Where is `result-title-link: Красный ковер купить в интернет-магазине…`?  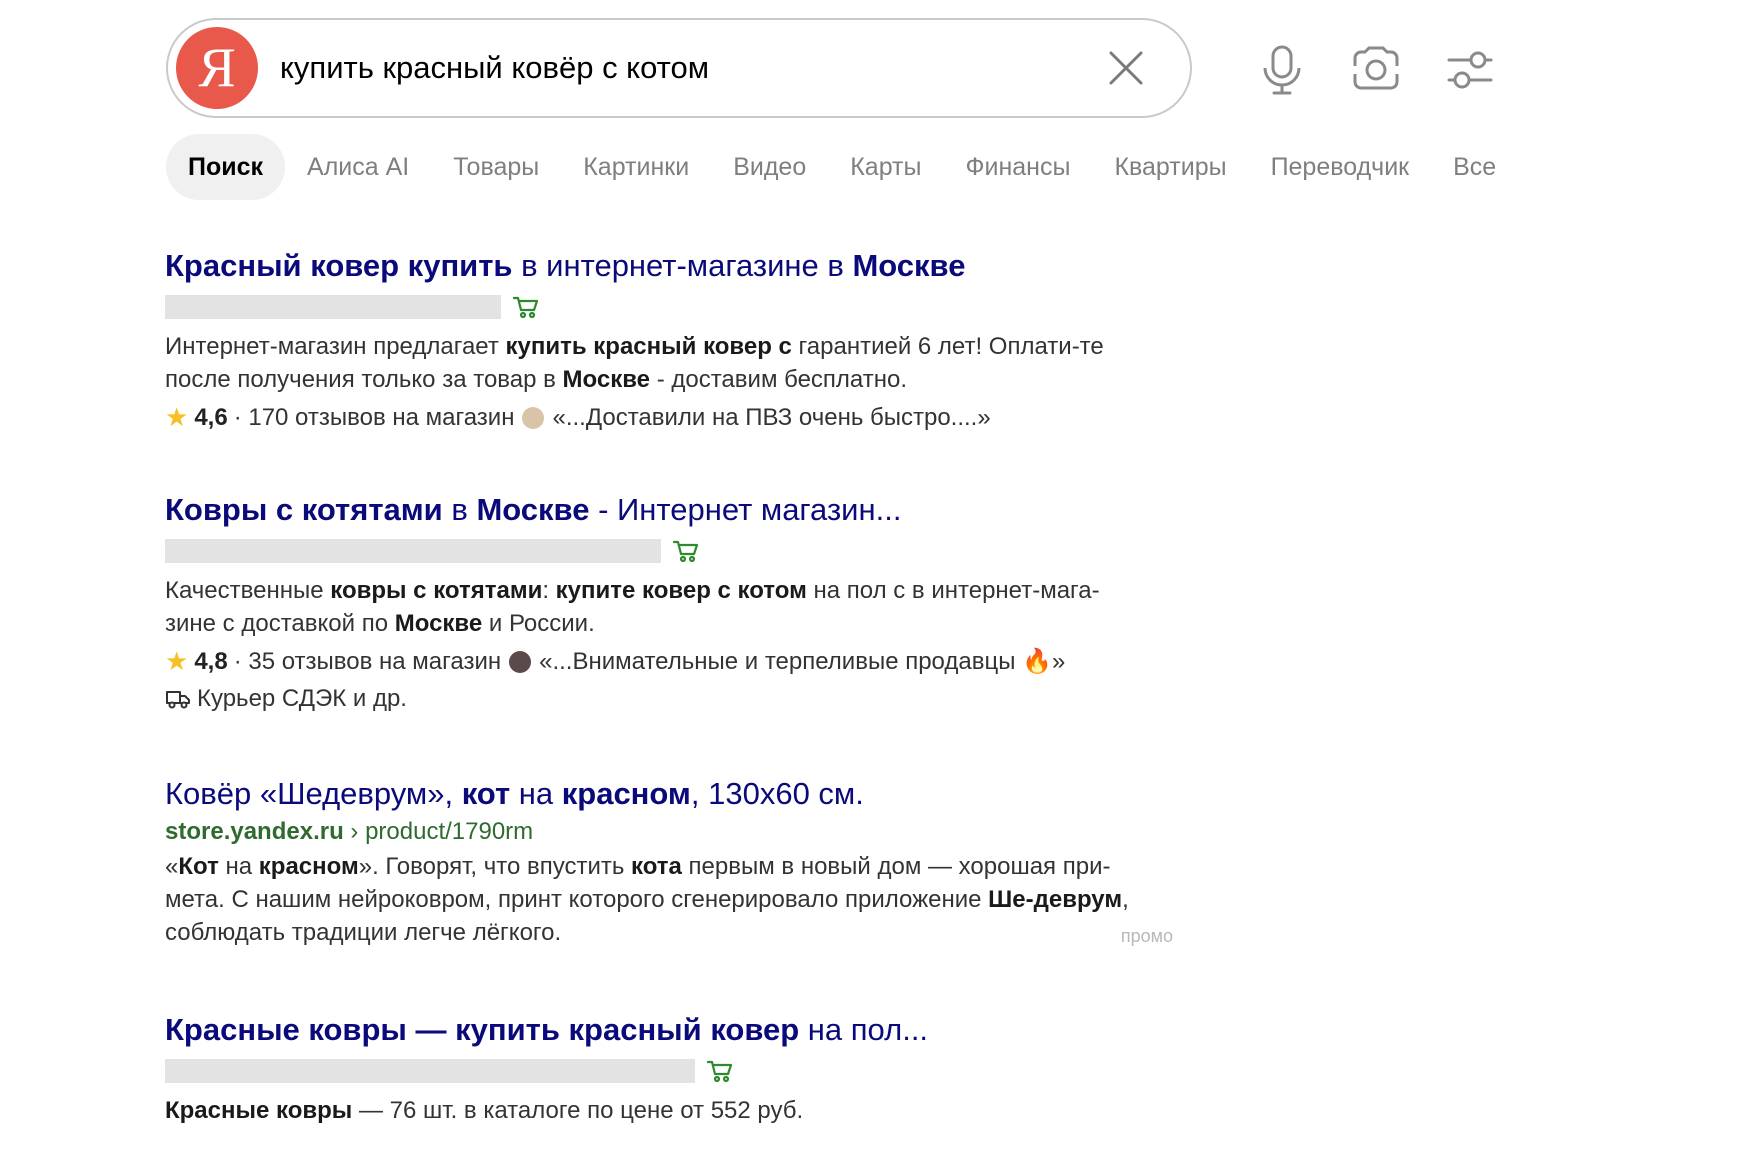 result-title-link: Красный ковер купить в интернет-магазине… is located at coordinates (665, 266).